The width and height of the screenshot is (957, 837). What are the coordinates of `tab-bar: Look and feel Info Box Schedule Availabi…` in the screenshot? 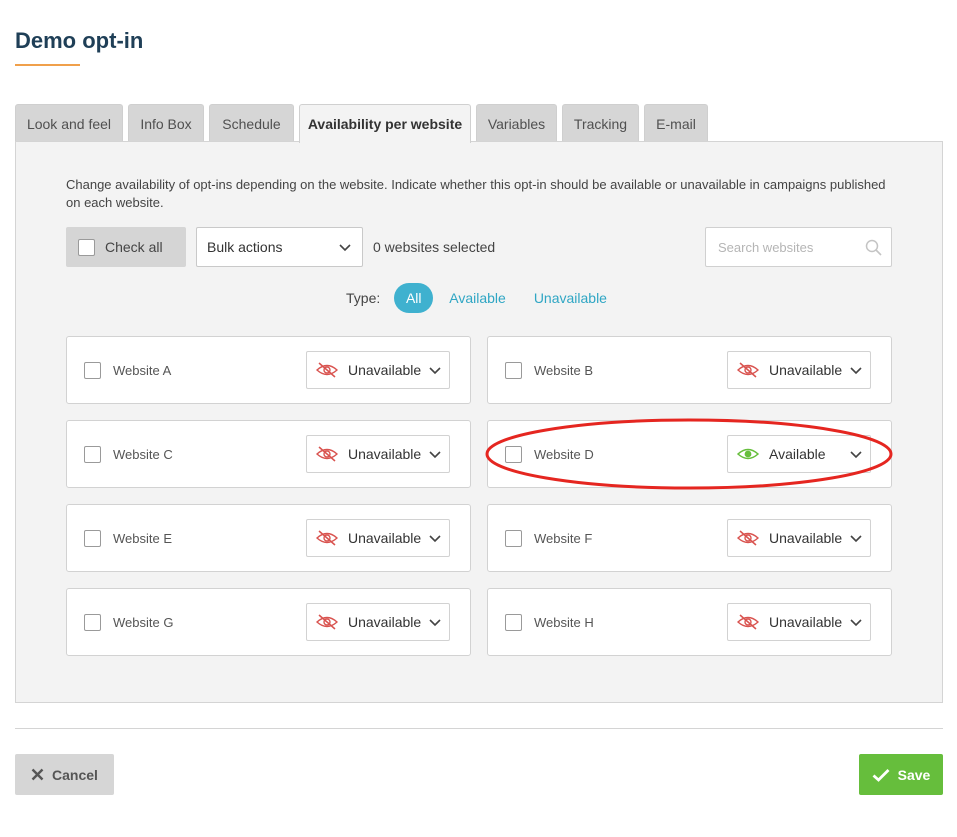 It's located at (364, 123).